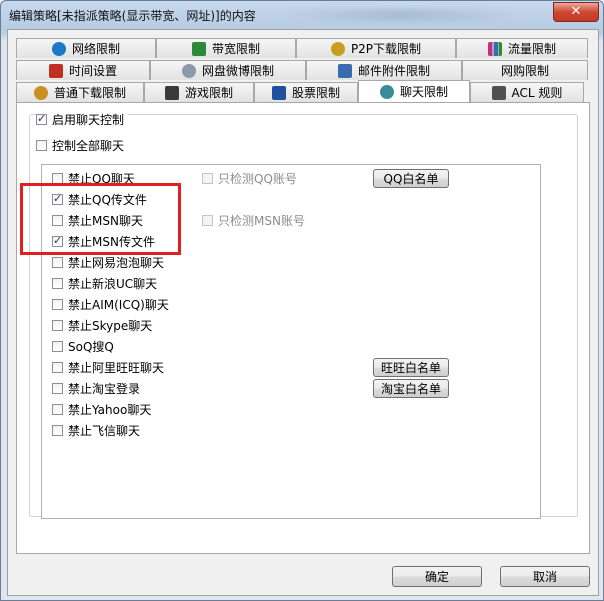  What do you see at coordinates (393, 71) in the screenshot?
I see `tab-label: 邮件附件限制` at bounding box center [393, 71].